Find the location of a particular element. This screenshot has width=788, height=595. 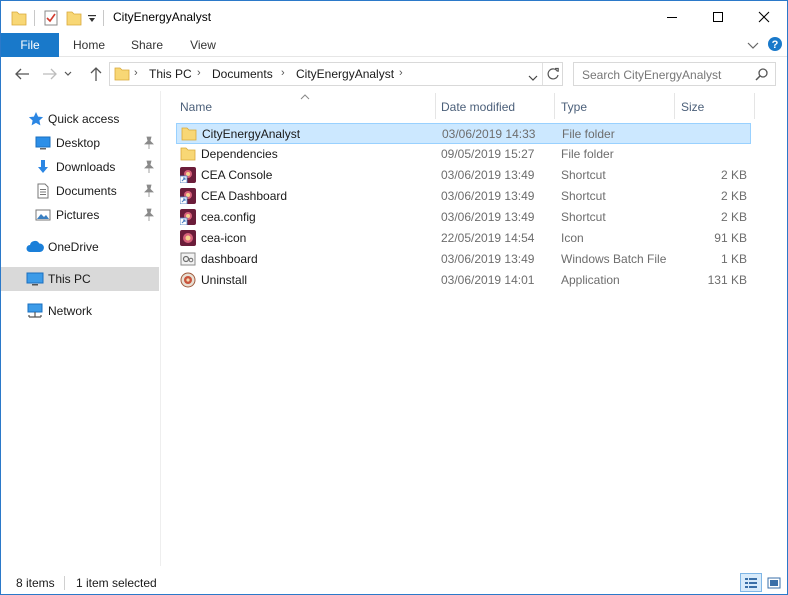

file-date: 03/06/2019 14:01 is located at coordinates (488, 280).